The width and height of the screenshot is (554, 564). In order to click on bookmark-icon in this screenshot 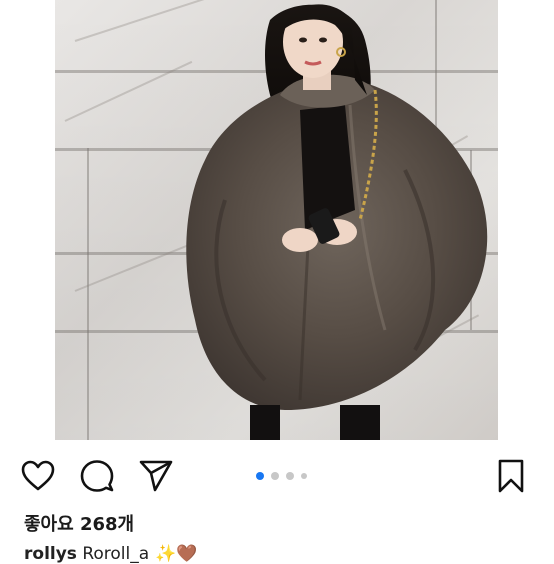, I will do `click(511, 476)`.